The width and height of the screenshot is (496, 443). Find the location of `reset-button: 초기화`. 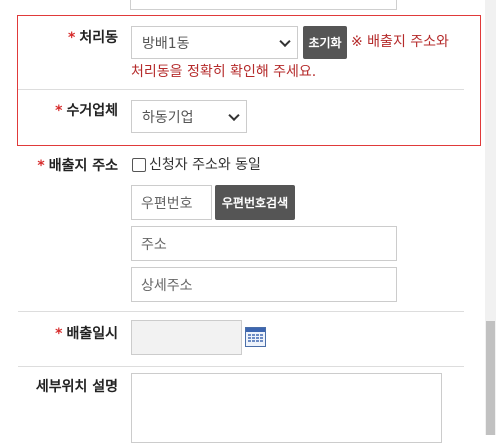

reset-button: 초기화 is located at coordinates (325, 42).